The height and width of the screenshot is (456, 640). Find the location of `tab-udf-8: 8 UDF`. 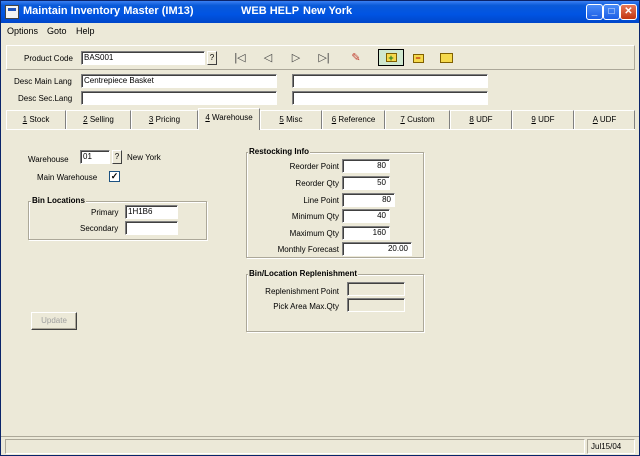

tab-udf-8: 8 UDF is located at coordinates (481, 120).